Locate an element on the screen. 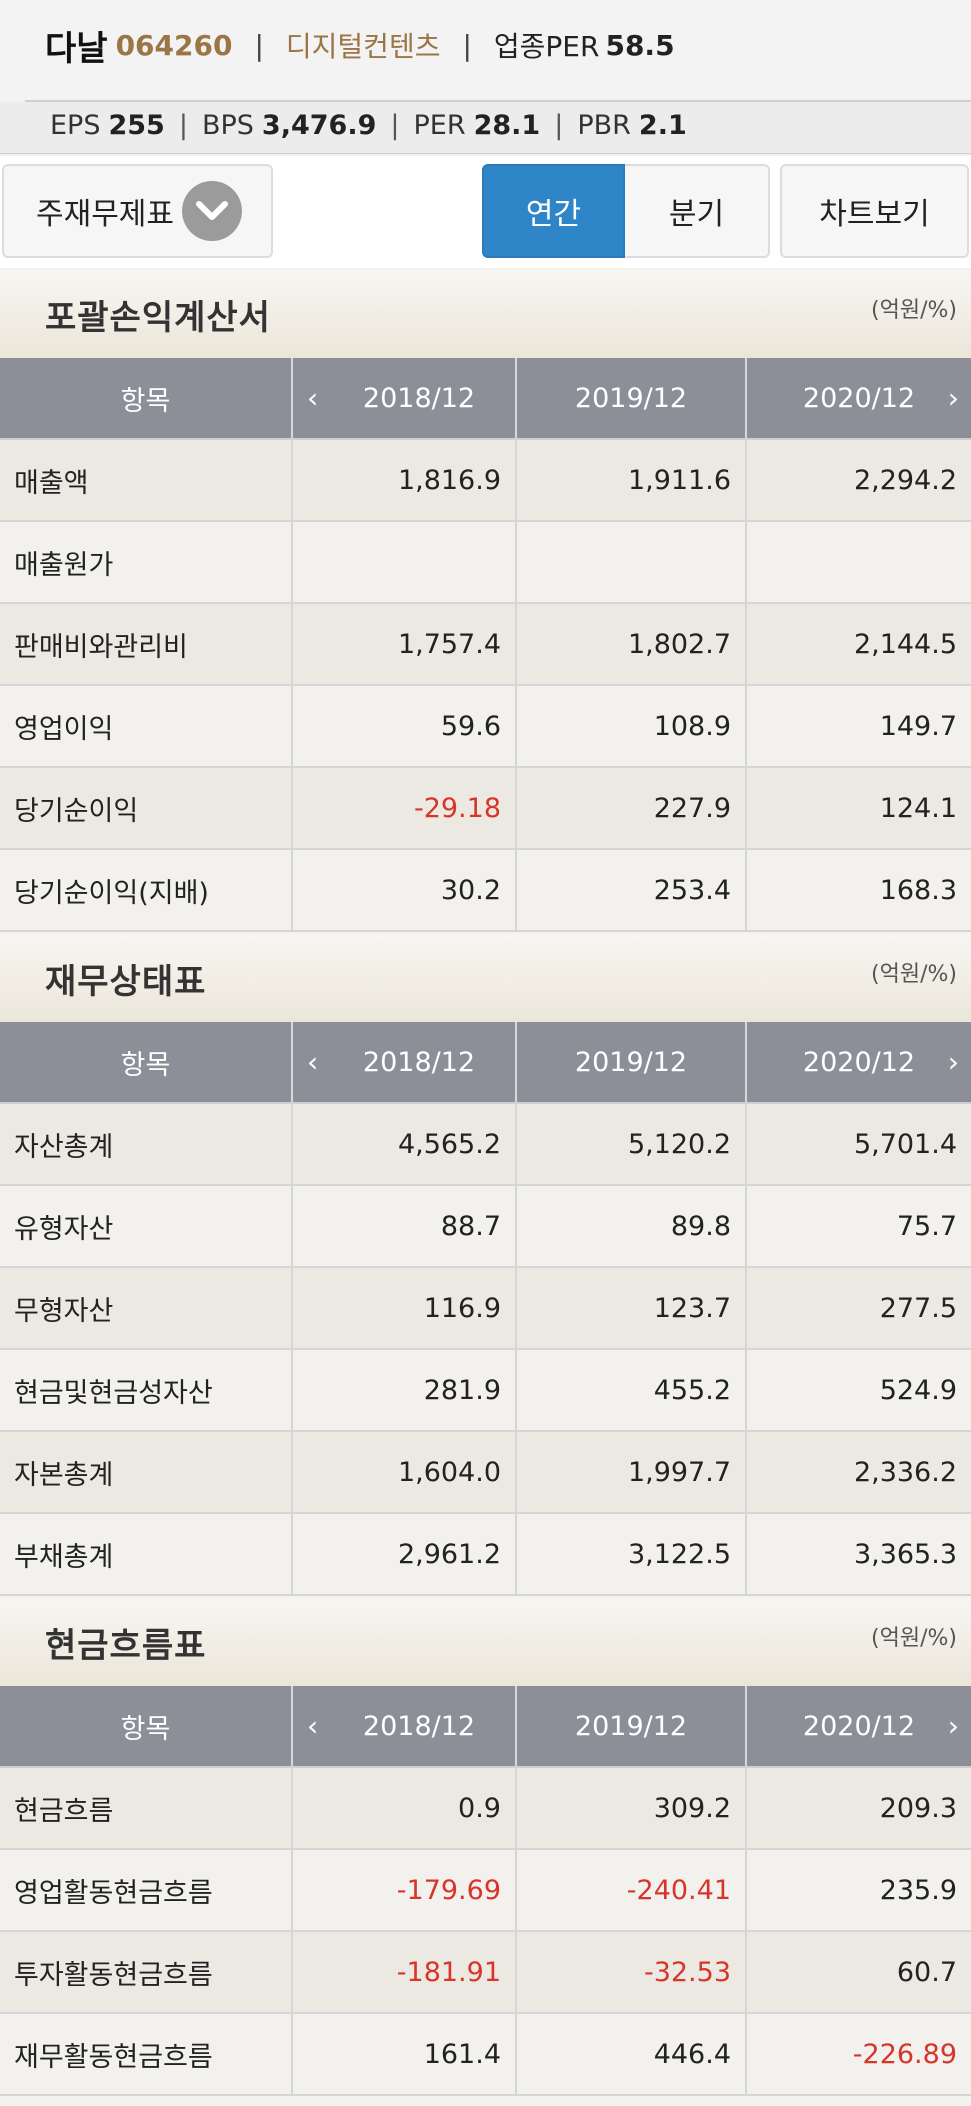  table-row: 유형자산 88.7 89.8 75.7 is located at coordinates (485, 1226).